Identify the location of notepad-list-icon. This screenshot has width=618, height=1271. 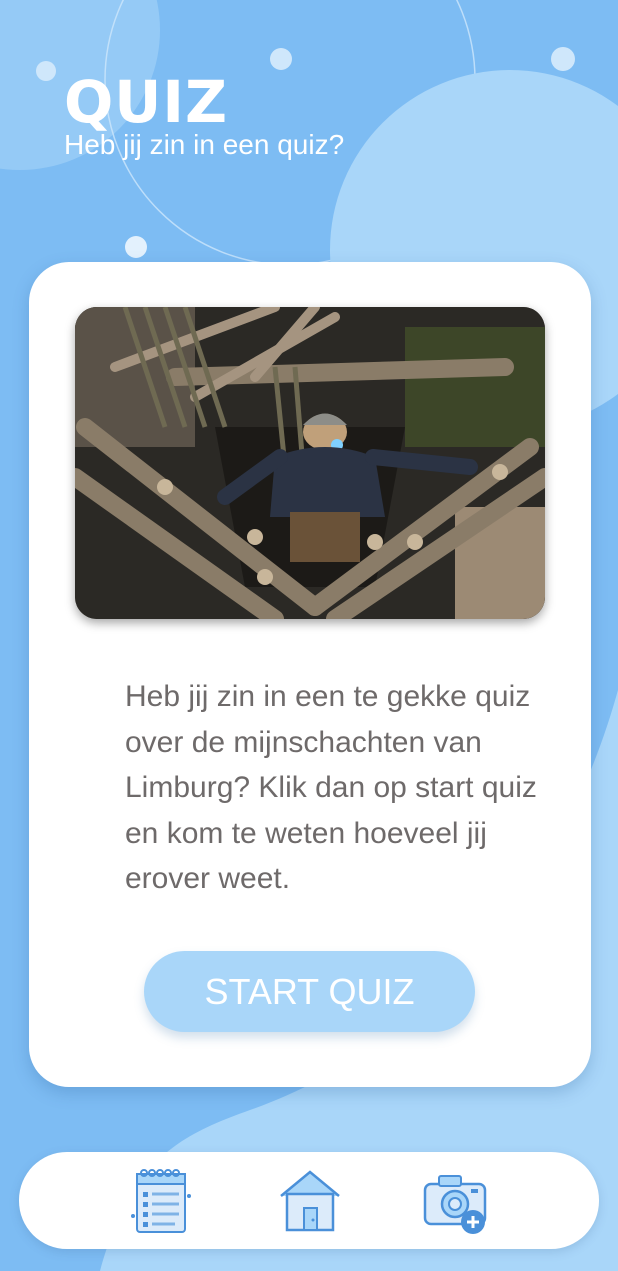
(162, 1201).